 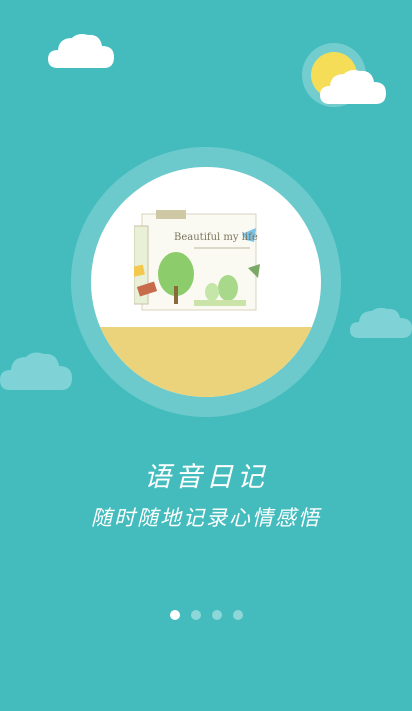 I want to click on page-indicator, so click(x=206, y=615).